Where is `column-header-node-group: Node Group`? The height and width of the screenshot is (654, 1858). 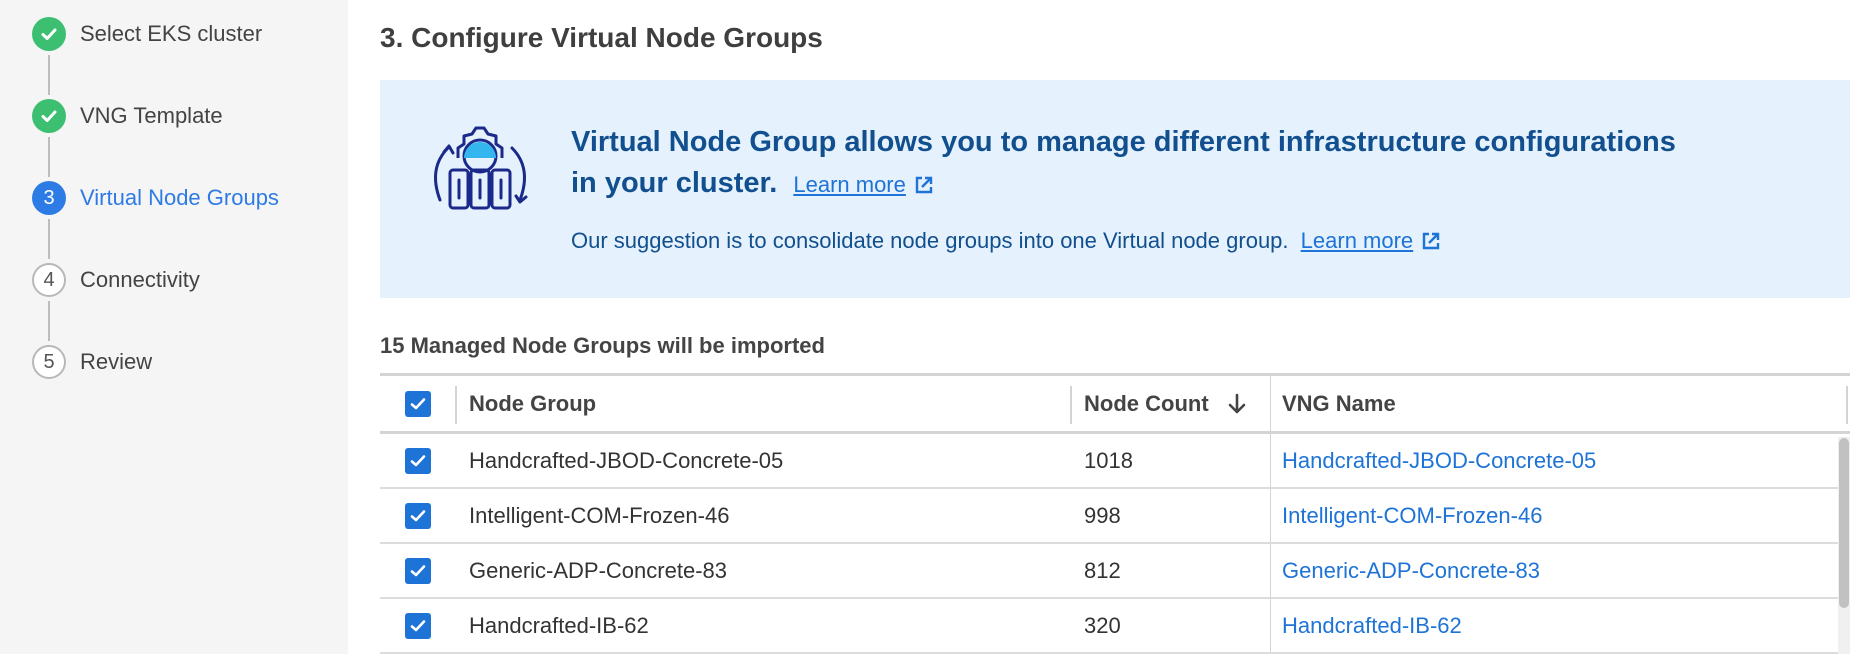
column-header-node-group: Node Group is located at coordinates (762, 403).